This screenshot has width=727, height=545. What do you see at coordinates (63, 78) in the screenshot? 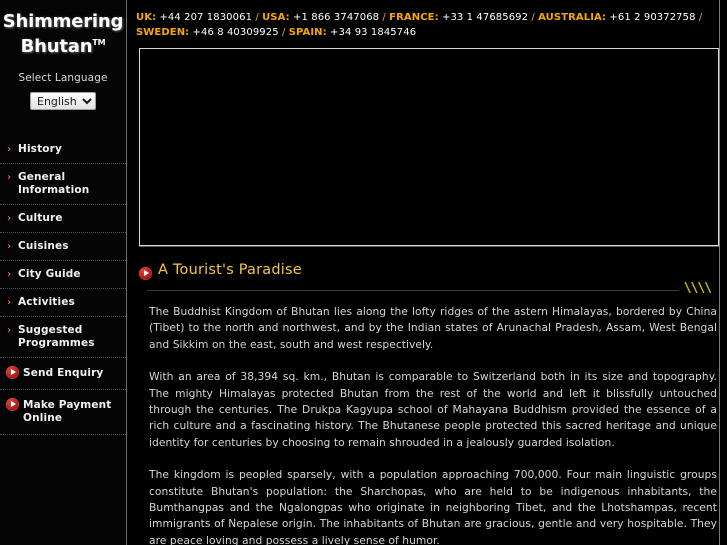
I see `select-language-label: Select Language` at bounding box center [63, 78].